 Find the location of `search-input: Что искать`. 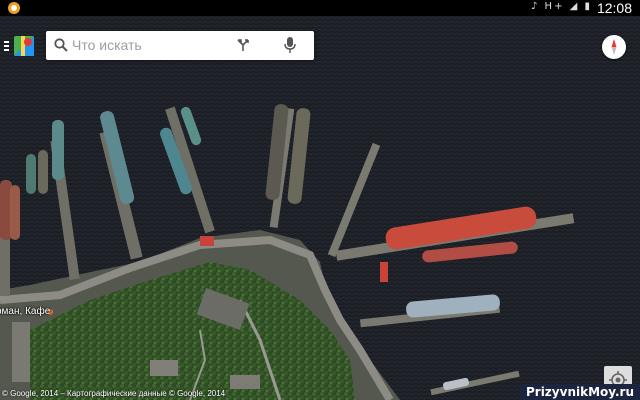

search-input: Что искать is located at coordinates (107, 45).